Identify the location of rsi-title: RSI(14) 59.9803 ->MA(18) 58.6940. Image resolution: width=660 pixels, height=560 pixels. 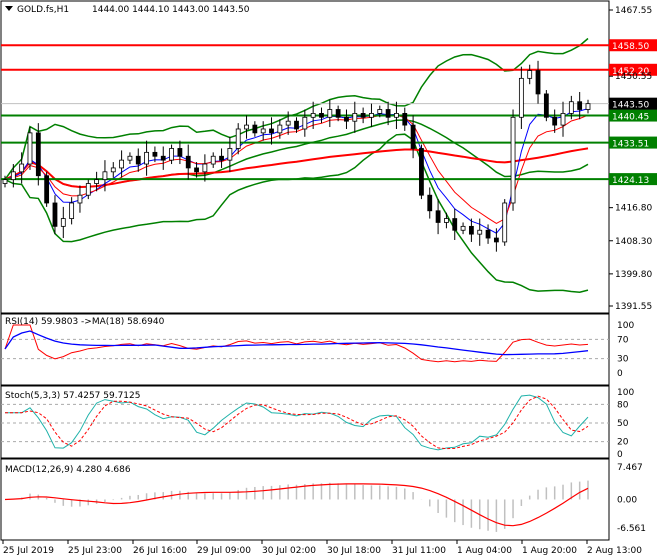
(85, 322).